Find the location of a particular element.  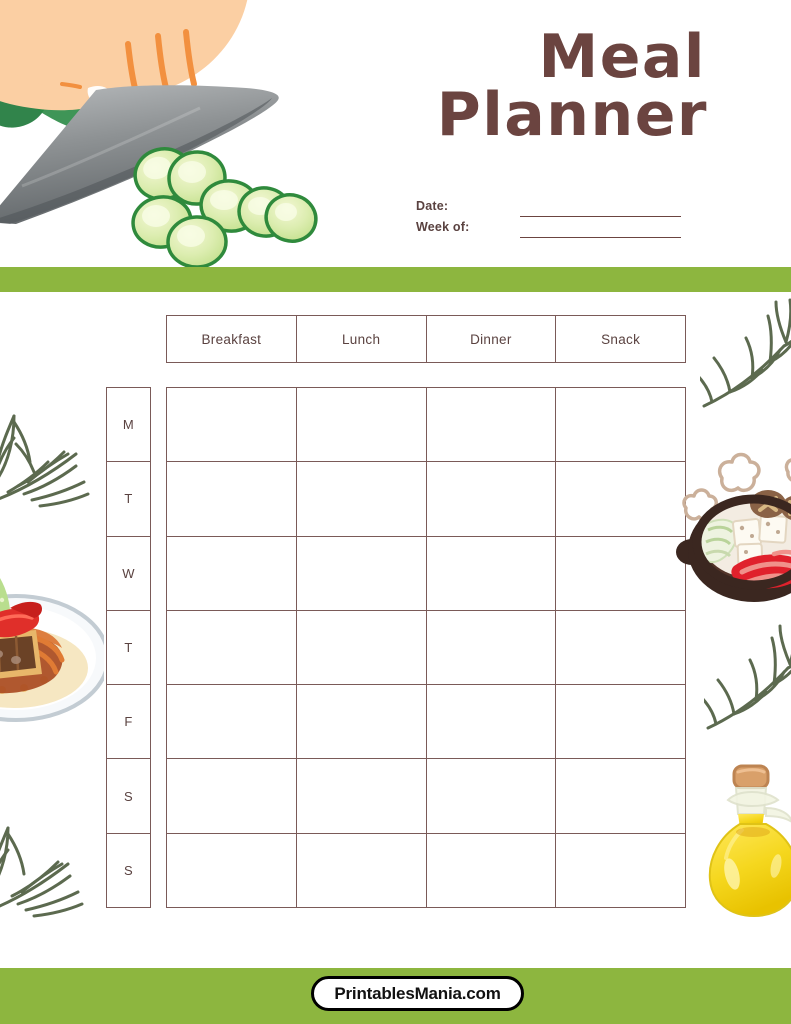

katsu-curry-plate-illustration is located at coordinates (55, 639).